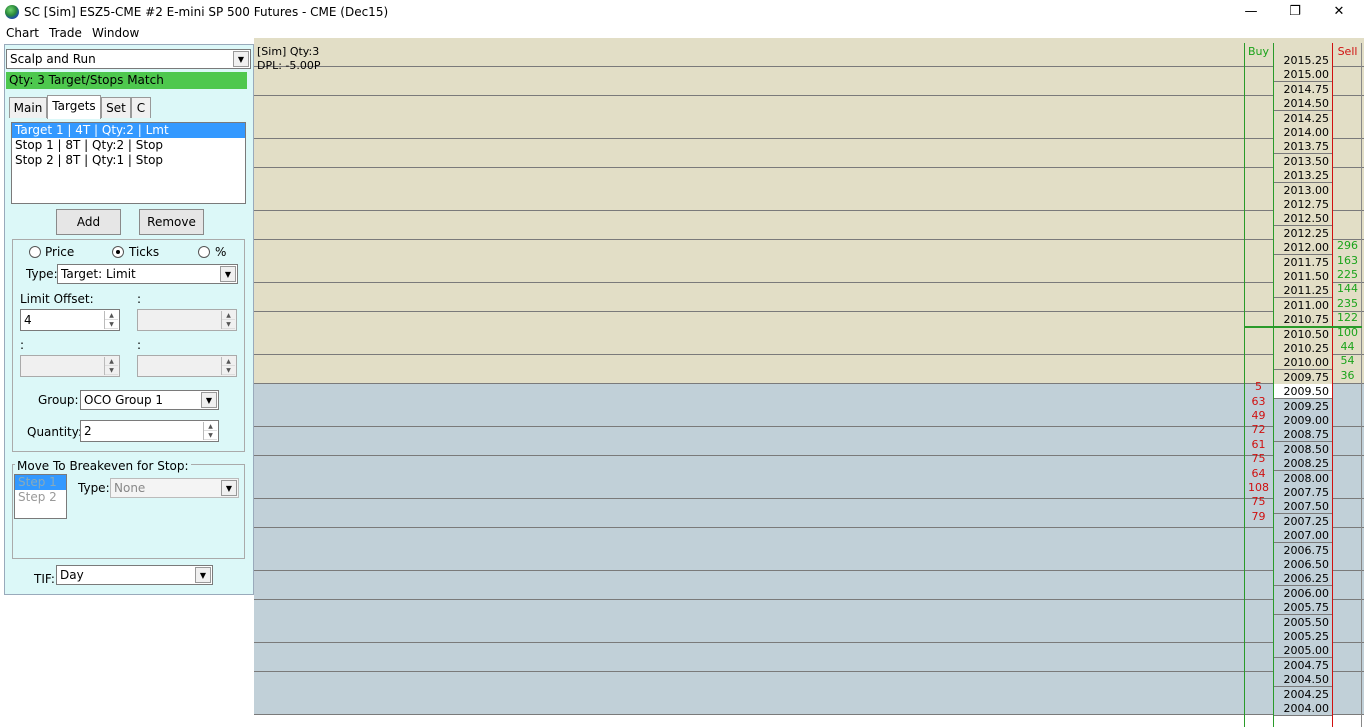  What do you see at coordinates (1295, 12) in the screenshot?
I see `maximize-button: ❐` at bounding box center [1295, 12].